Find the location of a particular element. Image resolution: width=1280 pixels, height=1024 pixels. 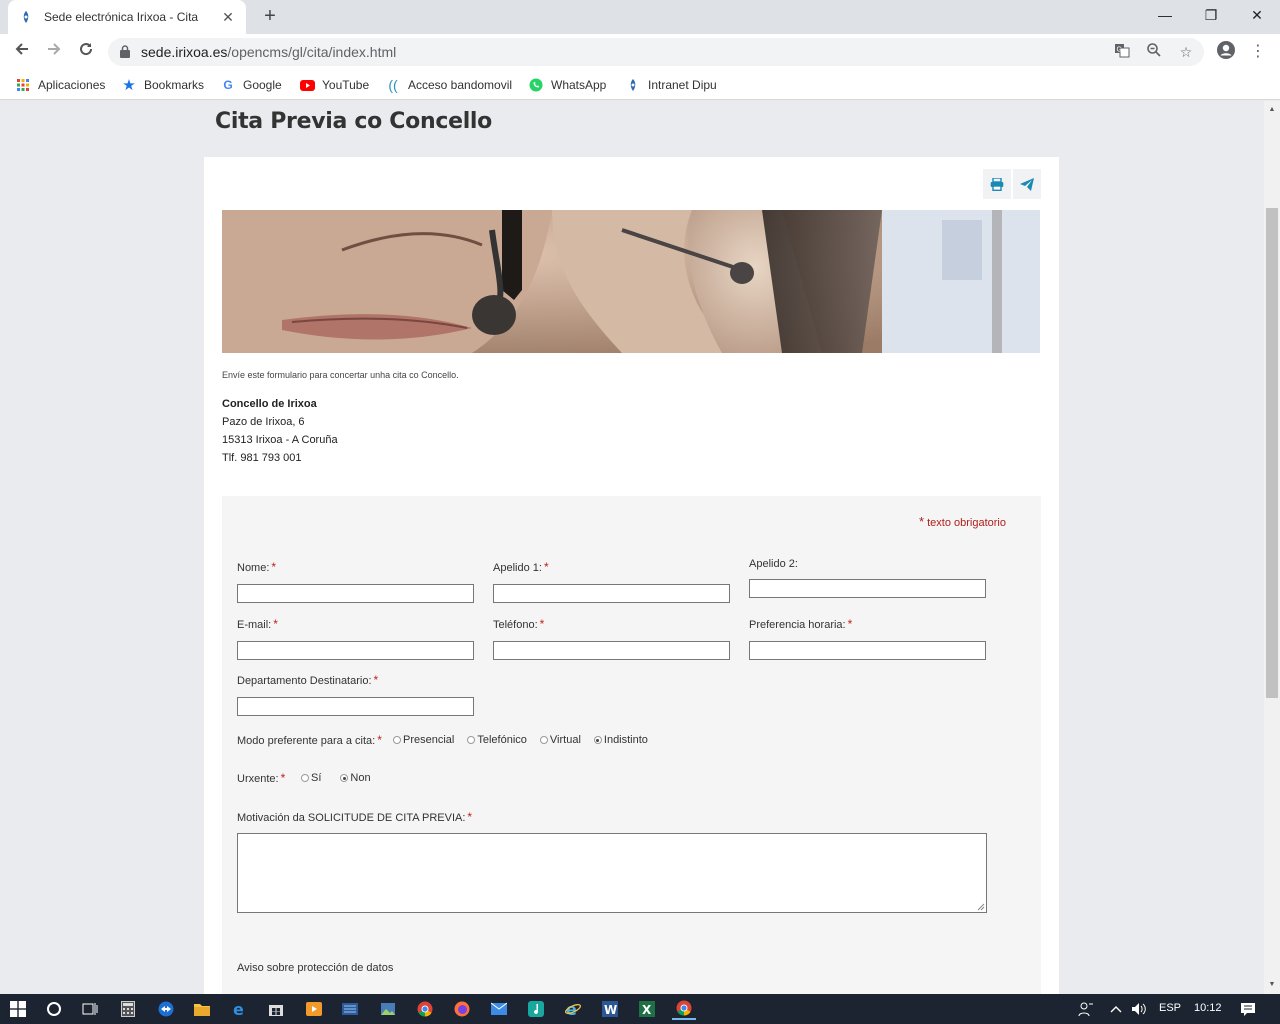

calculator-icon is located at coordinates (128, 1009).